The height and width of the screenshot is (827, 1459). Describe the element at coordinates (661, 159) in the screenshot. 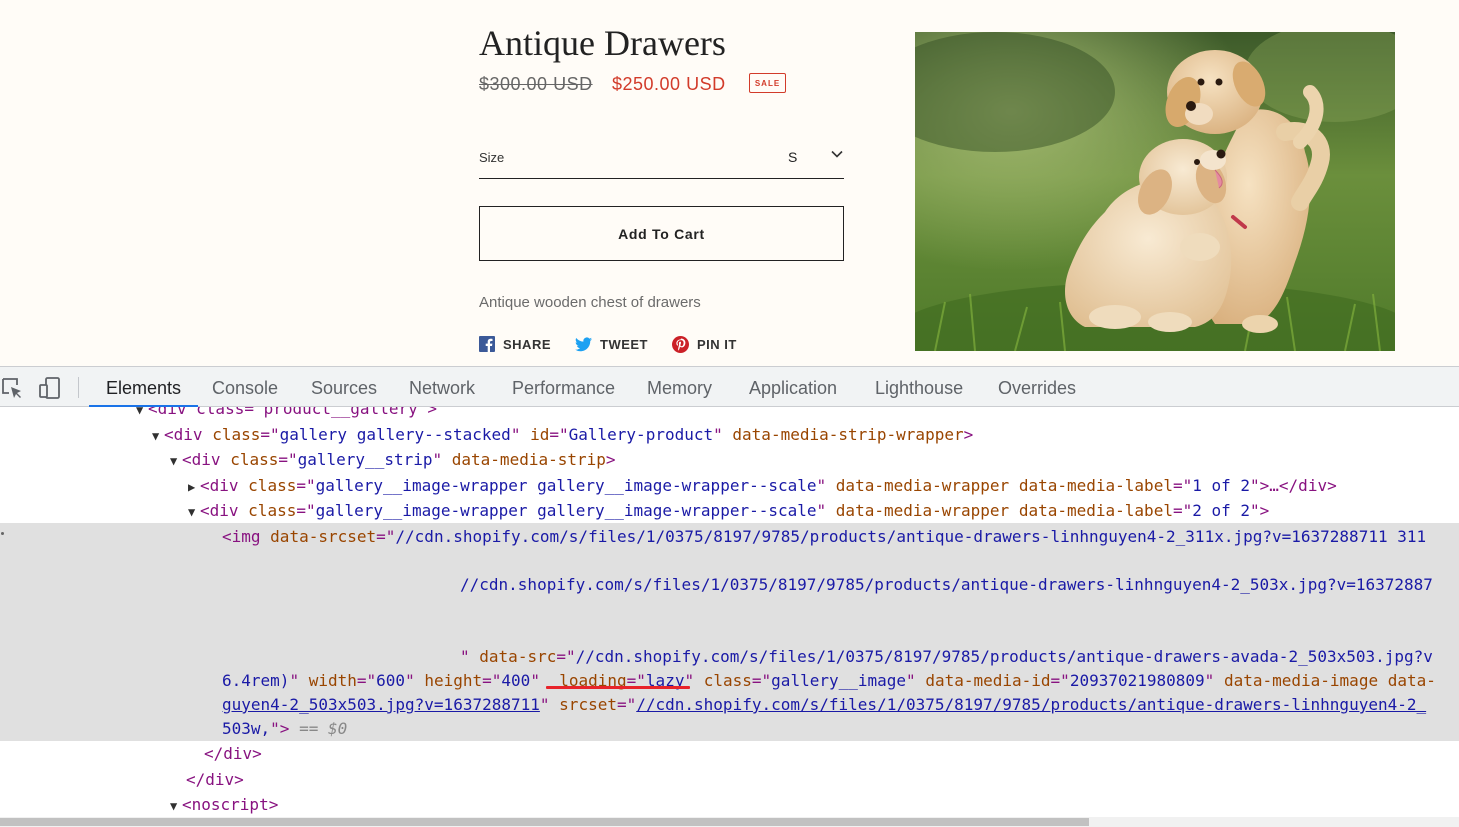

I see `size-select: Size S` at that location.